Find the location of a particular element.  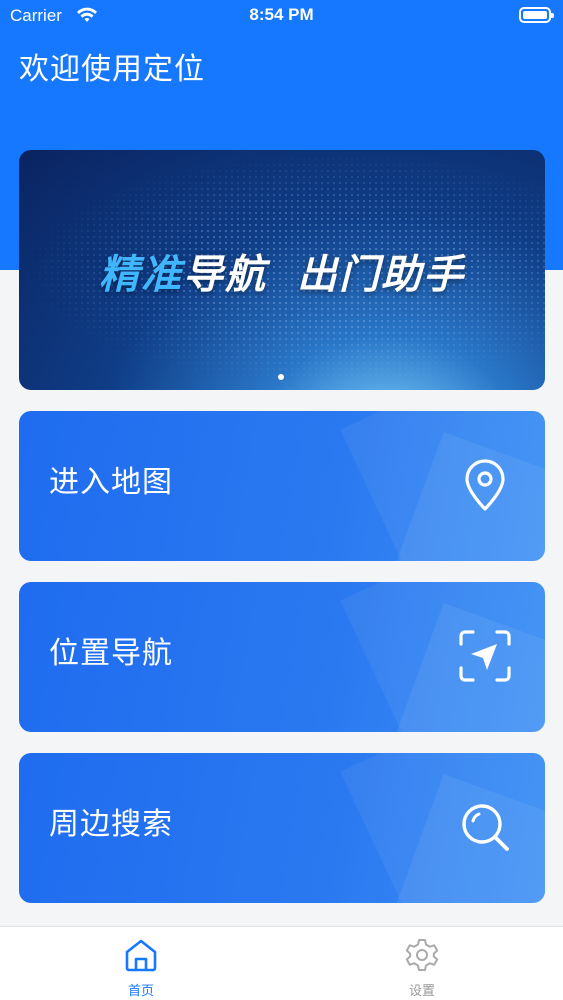

search-icon is located at coordinates (485, 827).